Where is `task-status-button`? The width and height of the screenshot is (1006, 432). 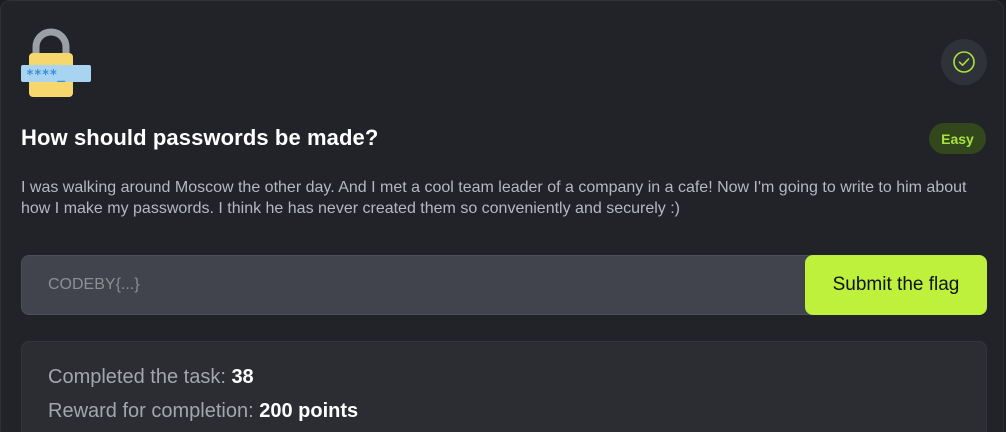
task-status-button is located at coordinates (964, 62).